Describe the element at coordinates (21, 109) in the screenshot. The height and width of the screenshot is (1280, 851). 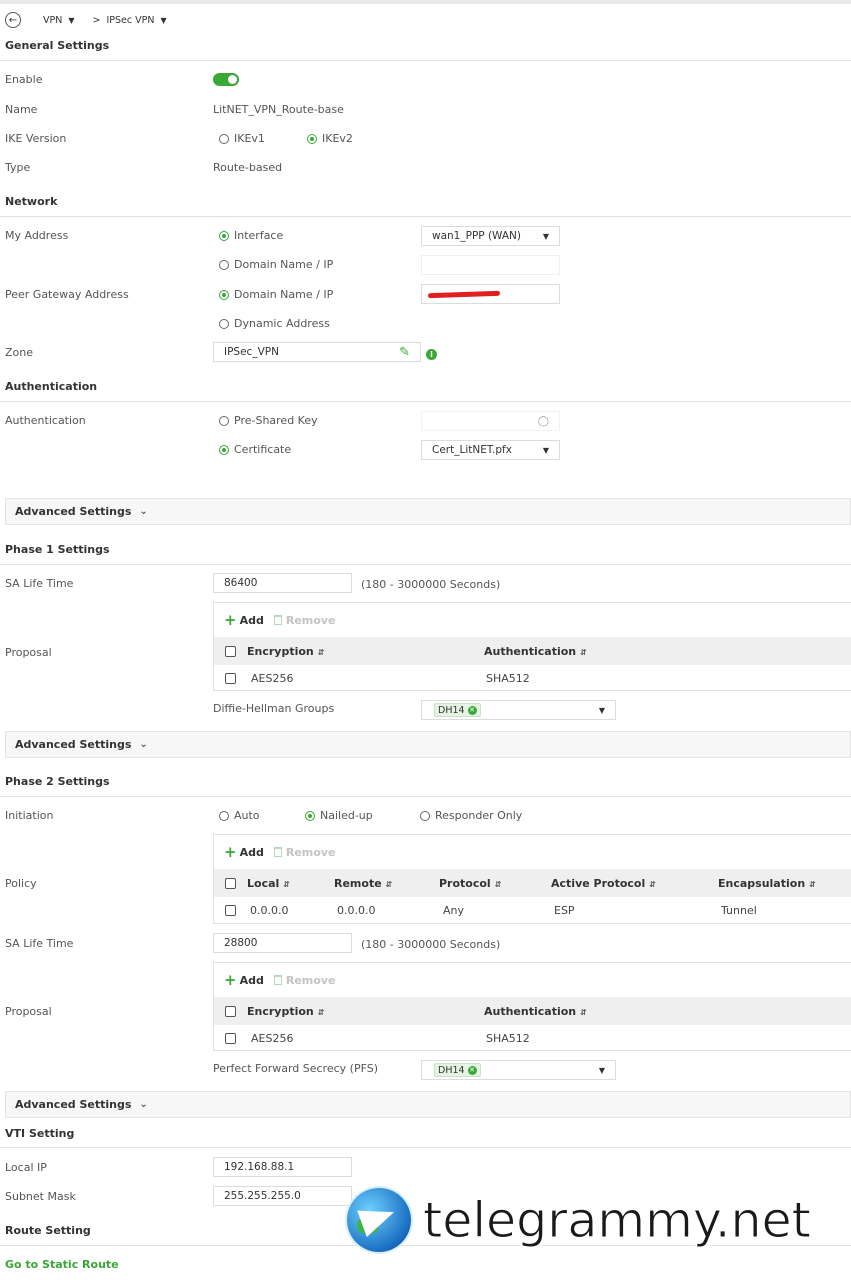
I see `name-label: Name` at that location.